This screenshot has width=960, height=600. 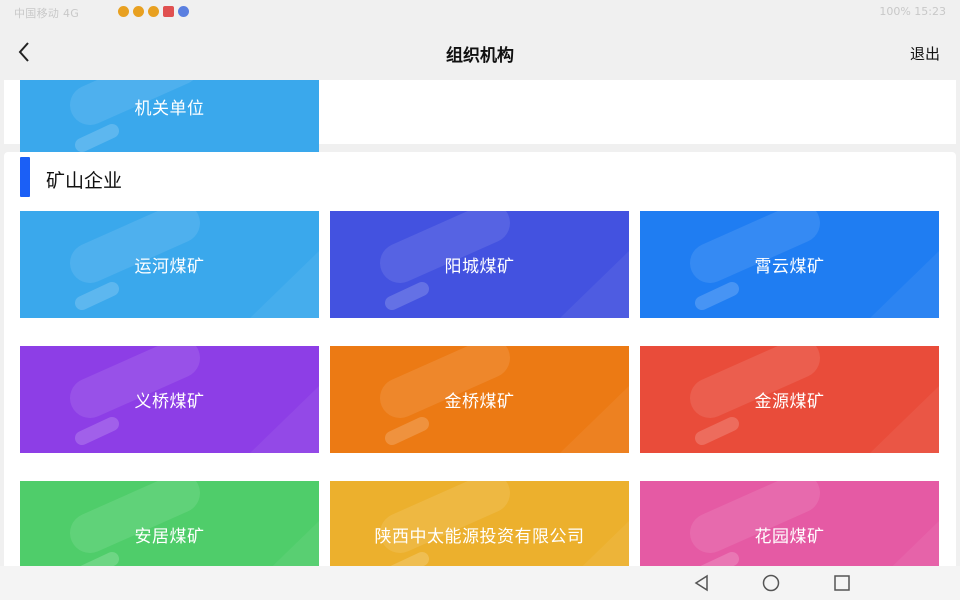 I want to click on tile-label: 阳城煤矿, so click(x=479, y=267).